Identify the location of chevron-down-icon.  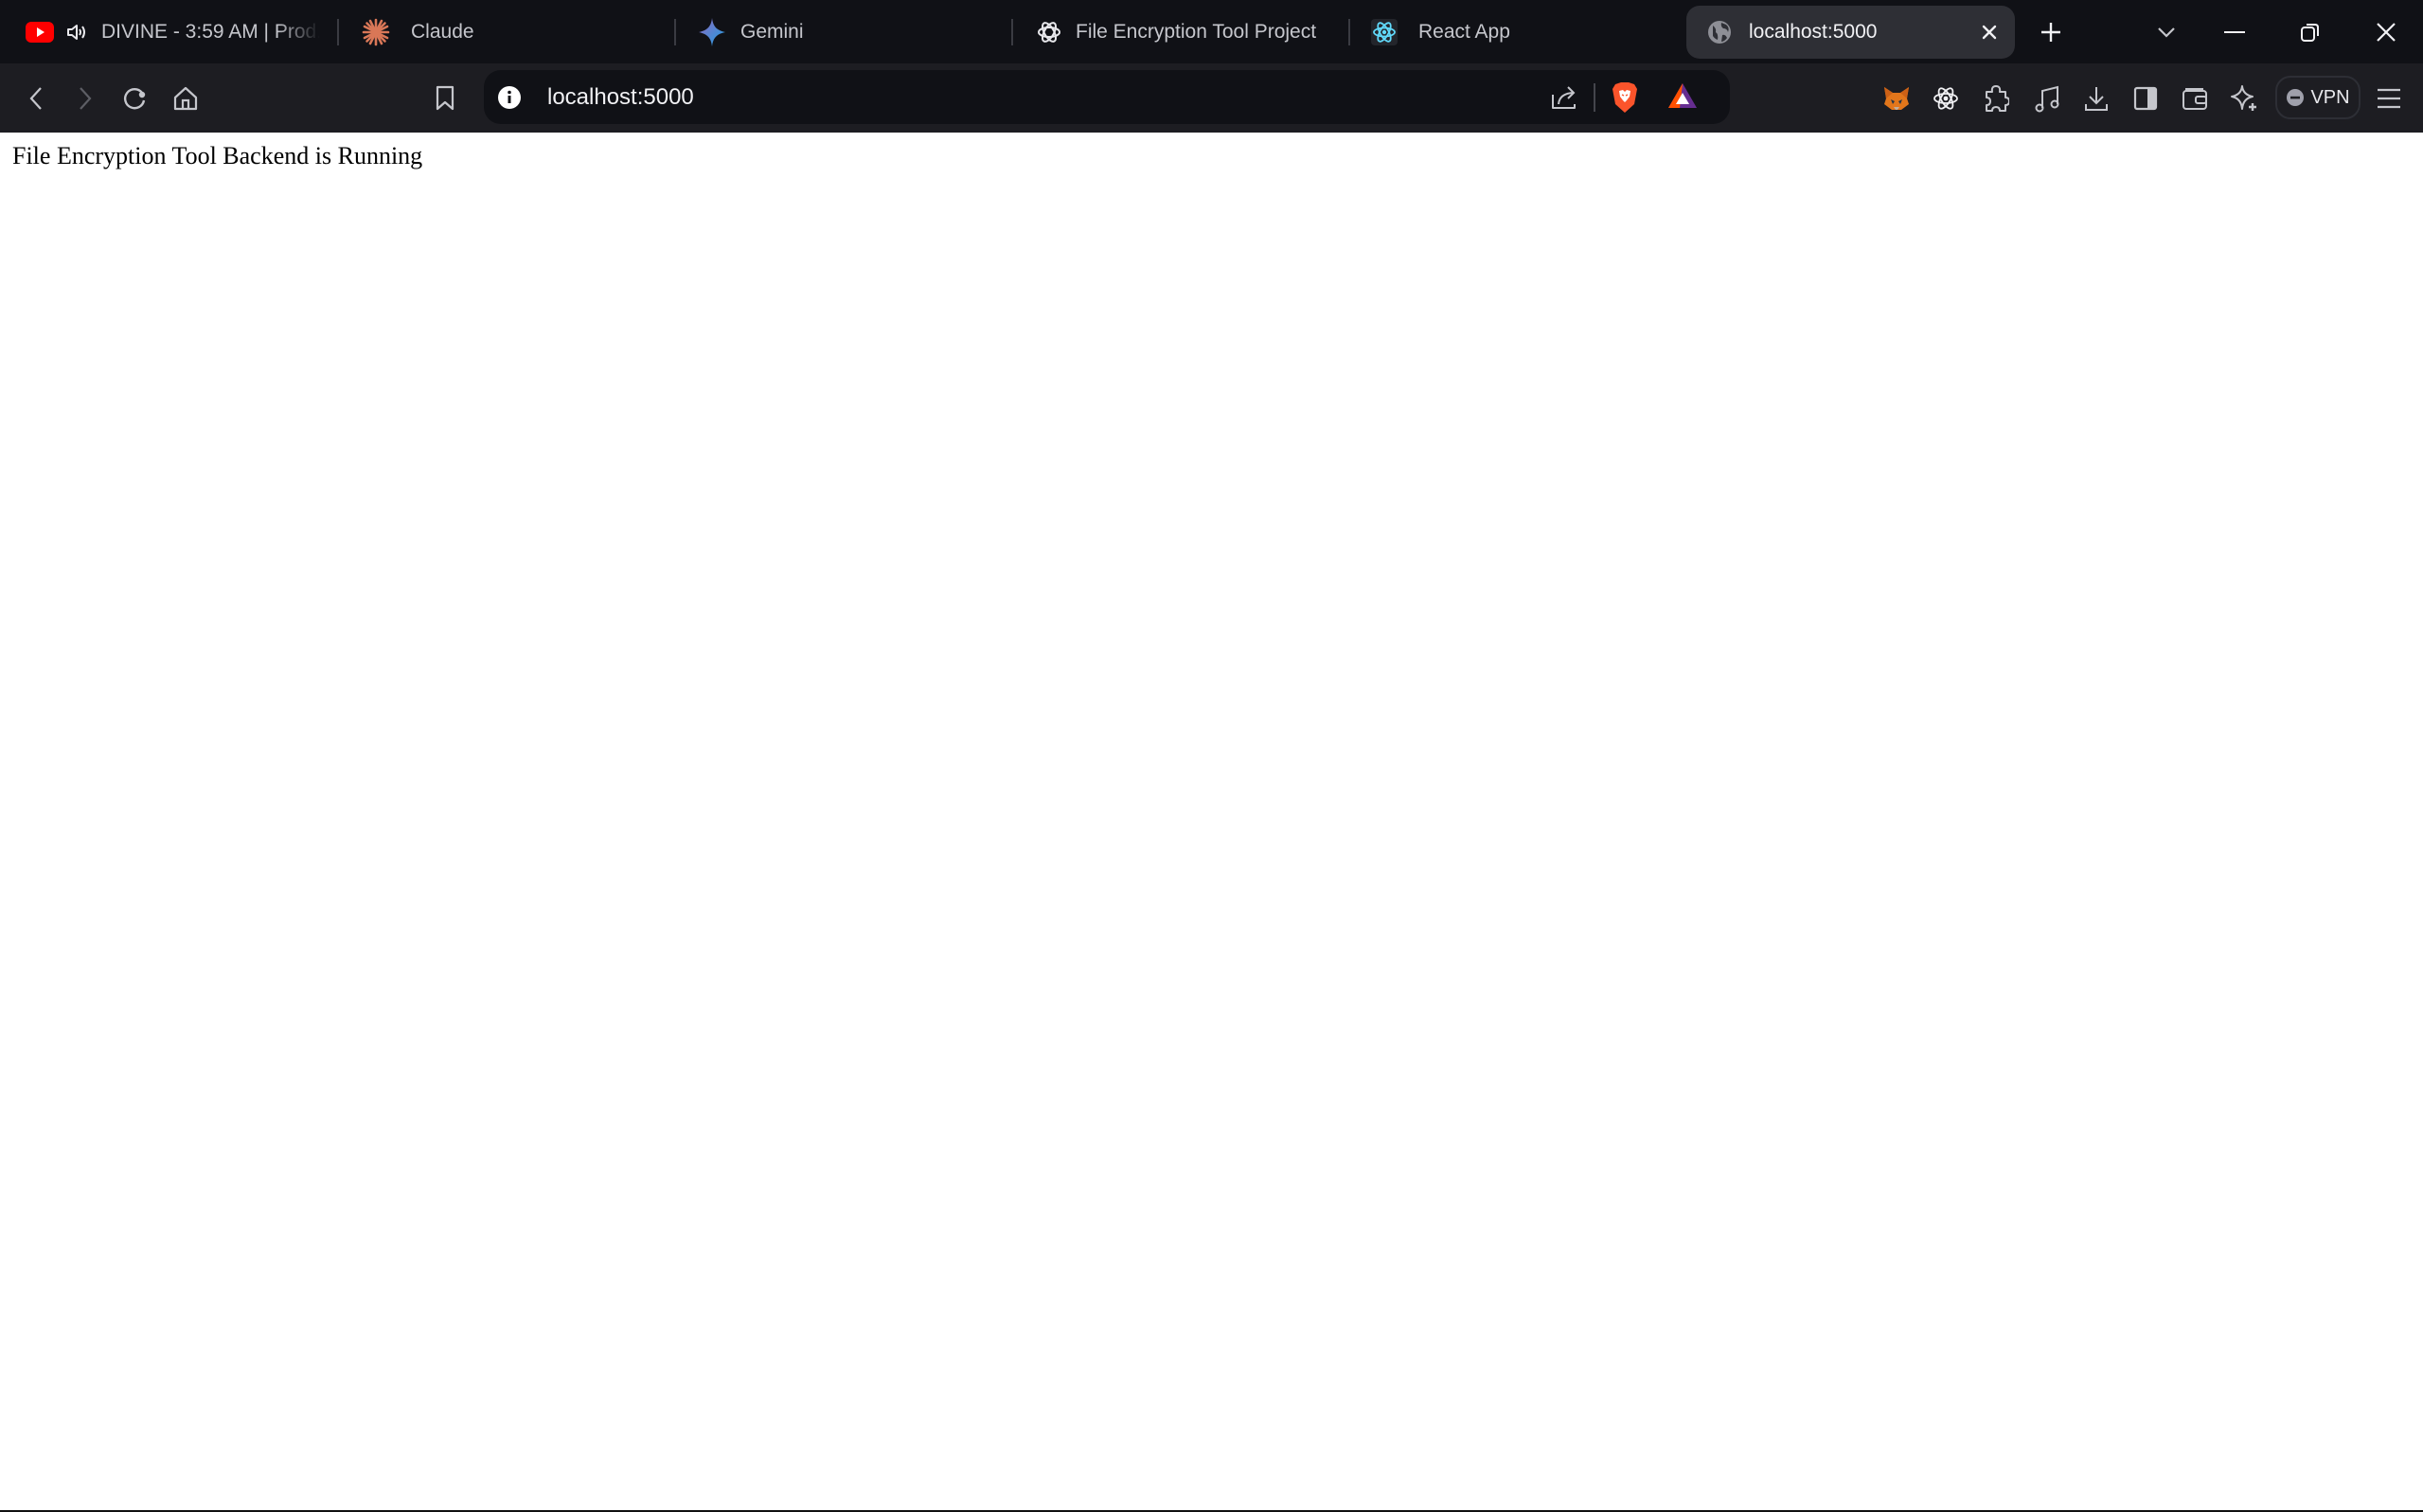
(2166, 32).